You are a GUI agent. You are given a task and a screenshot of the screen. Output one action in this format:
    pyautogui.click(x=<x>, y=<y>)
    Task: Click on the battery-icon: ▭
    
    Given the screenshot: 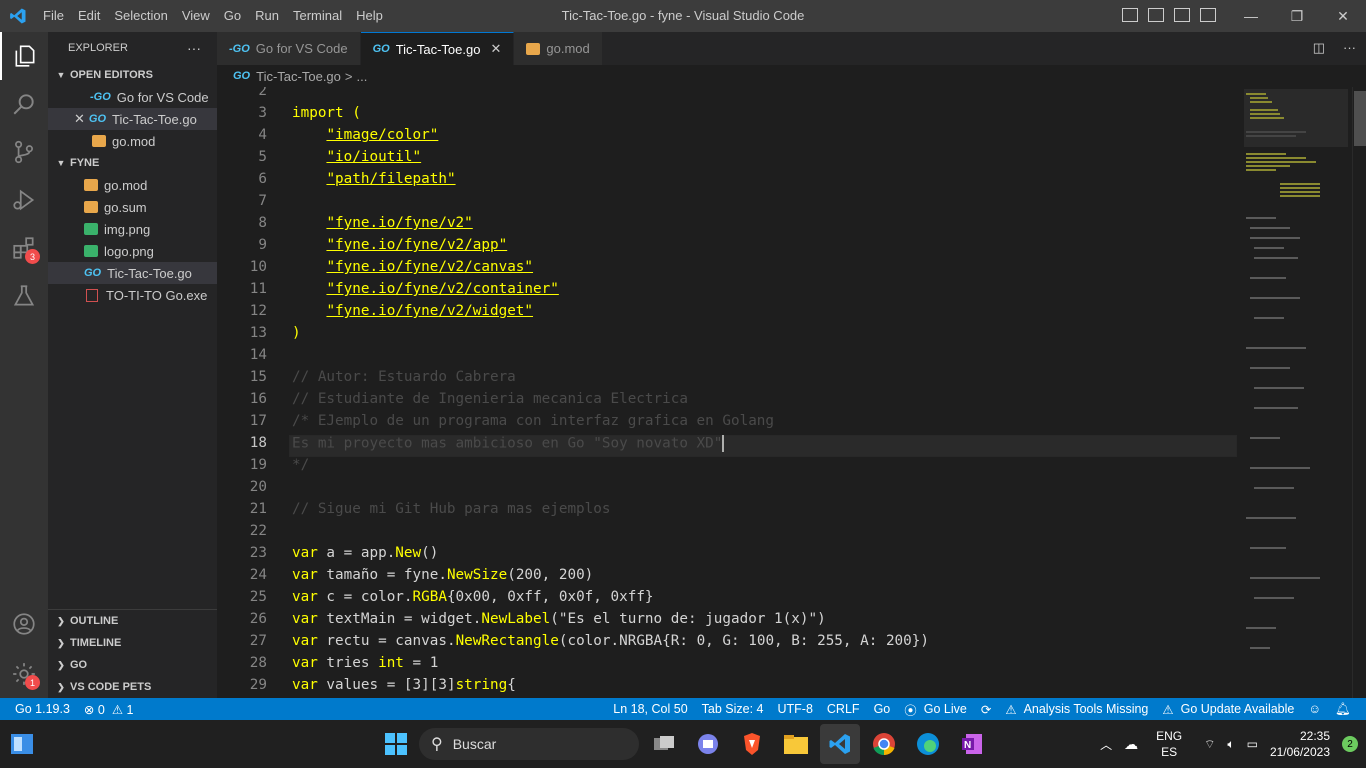 What is the action you would take?
    pyautogui.click(x=1252, y=744)
    